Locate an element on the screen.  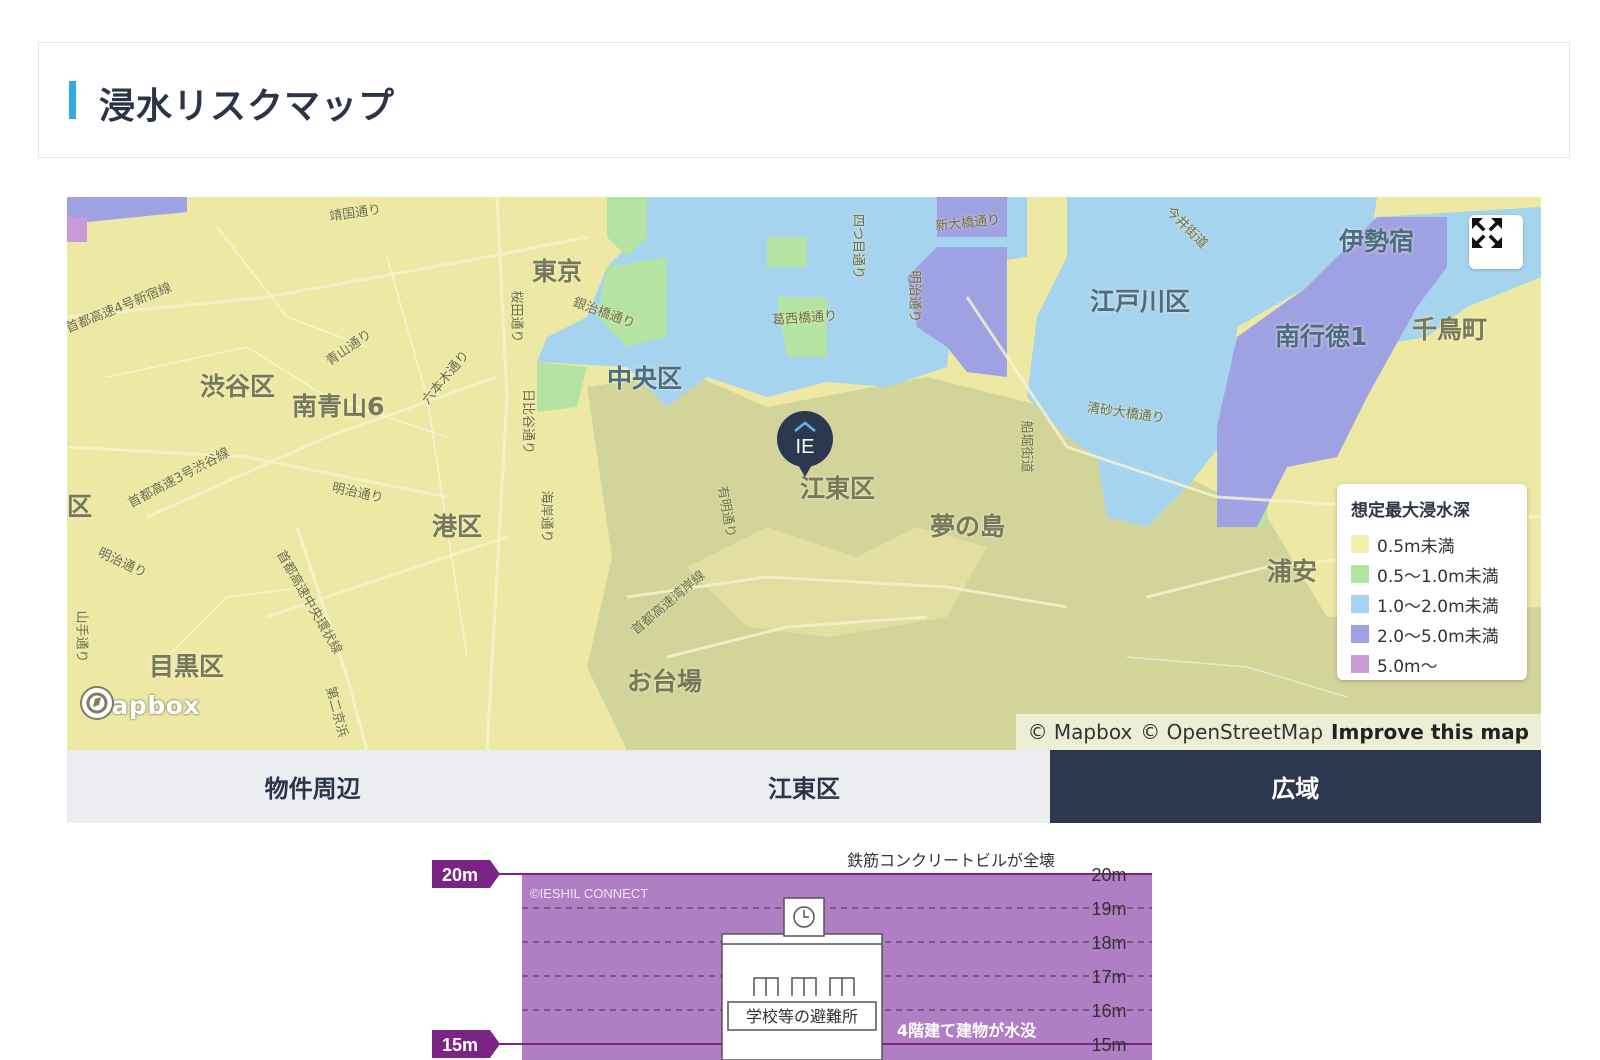
label-tokyo: 東京 is located at coordinates (557, 271).